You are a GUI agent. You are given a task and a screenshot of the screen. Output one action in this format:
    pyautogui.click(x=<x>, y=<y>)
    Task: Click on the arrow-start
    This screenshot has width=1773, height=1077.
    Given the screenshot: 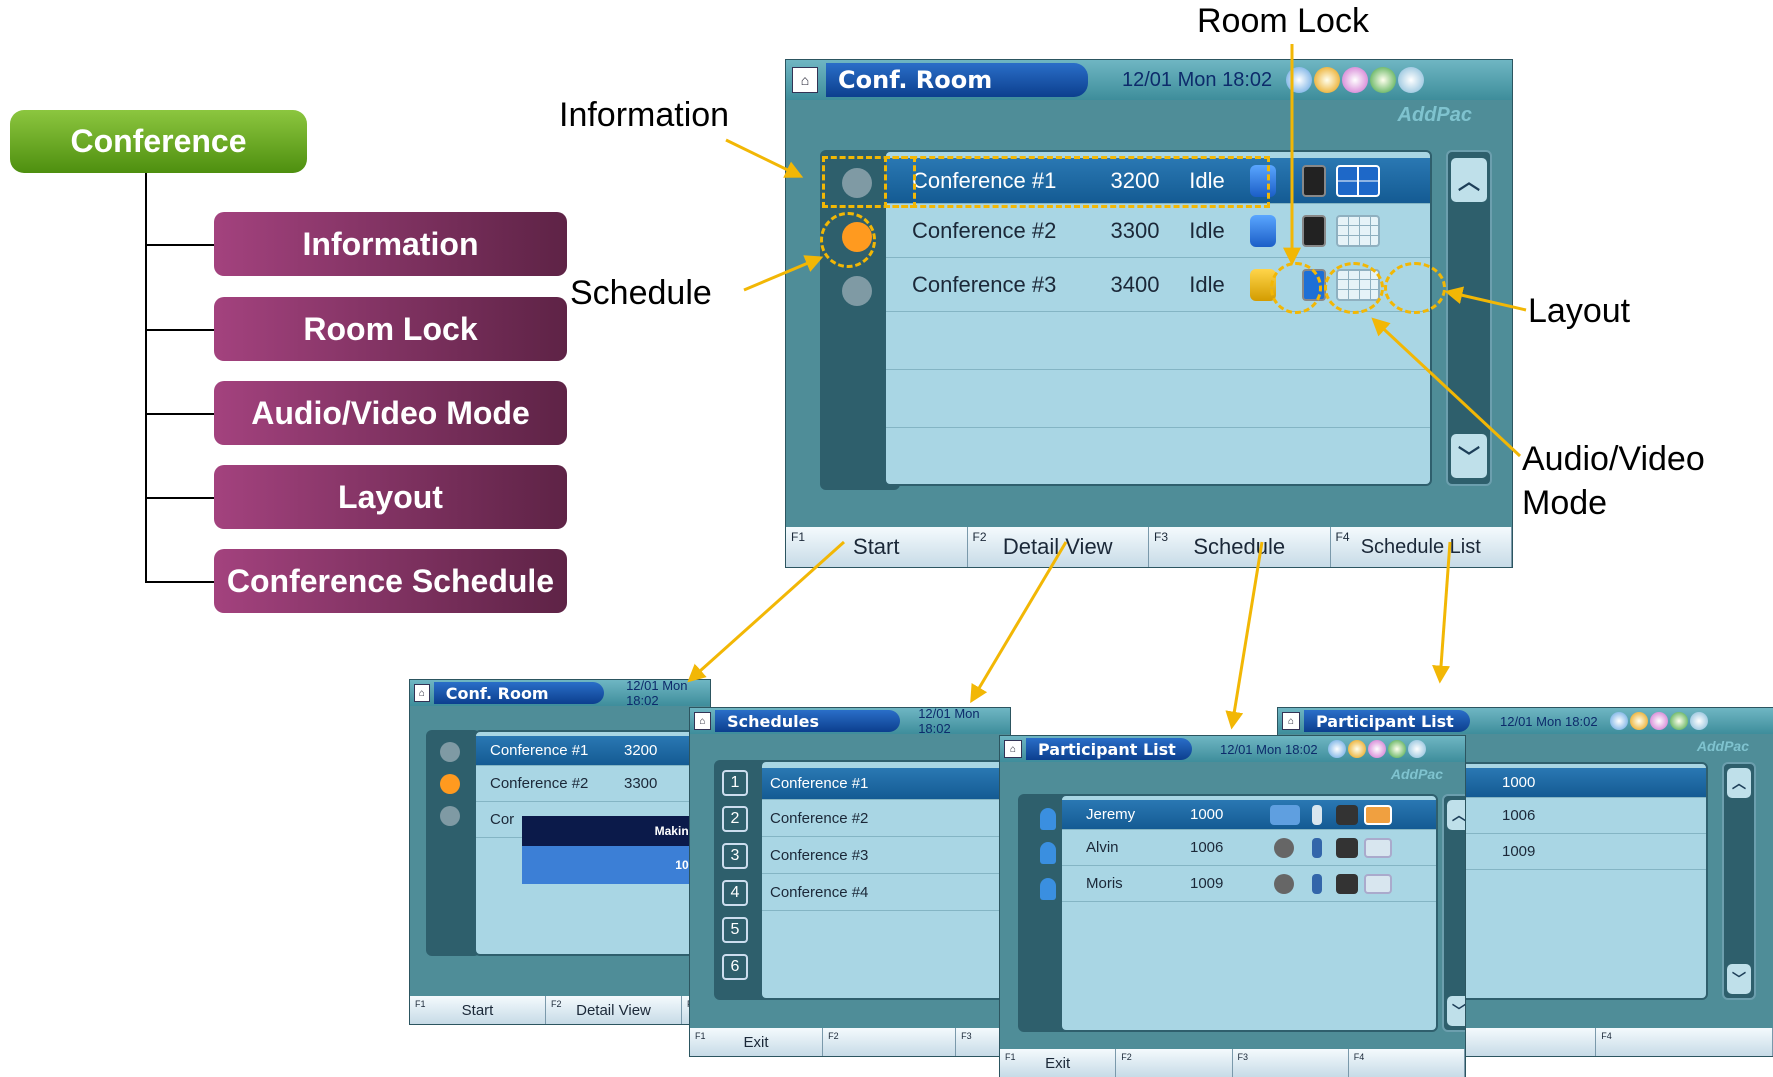 What is the action you would take?
    pyautogui.click(x=766, y=611)
    